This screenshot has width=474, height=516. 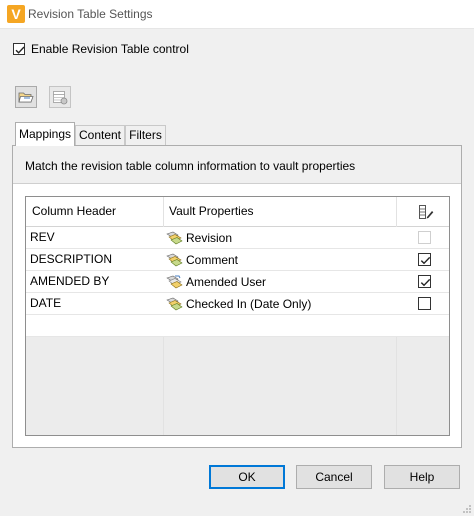 I want to click on vault-property-cell: Amended User, so click(x=216, y=282).